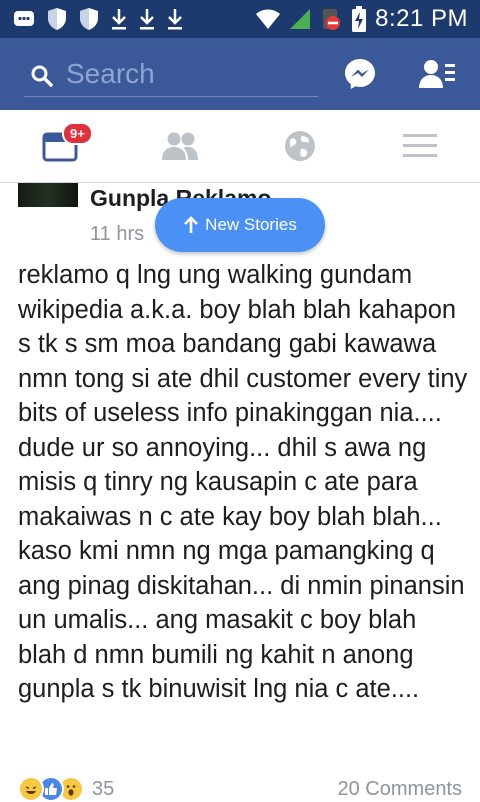  I want to click on haha-reaction-icon, so click(31, 789).